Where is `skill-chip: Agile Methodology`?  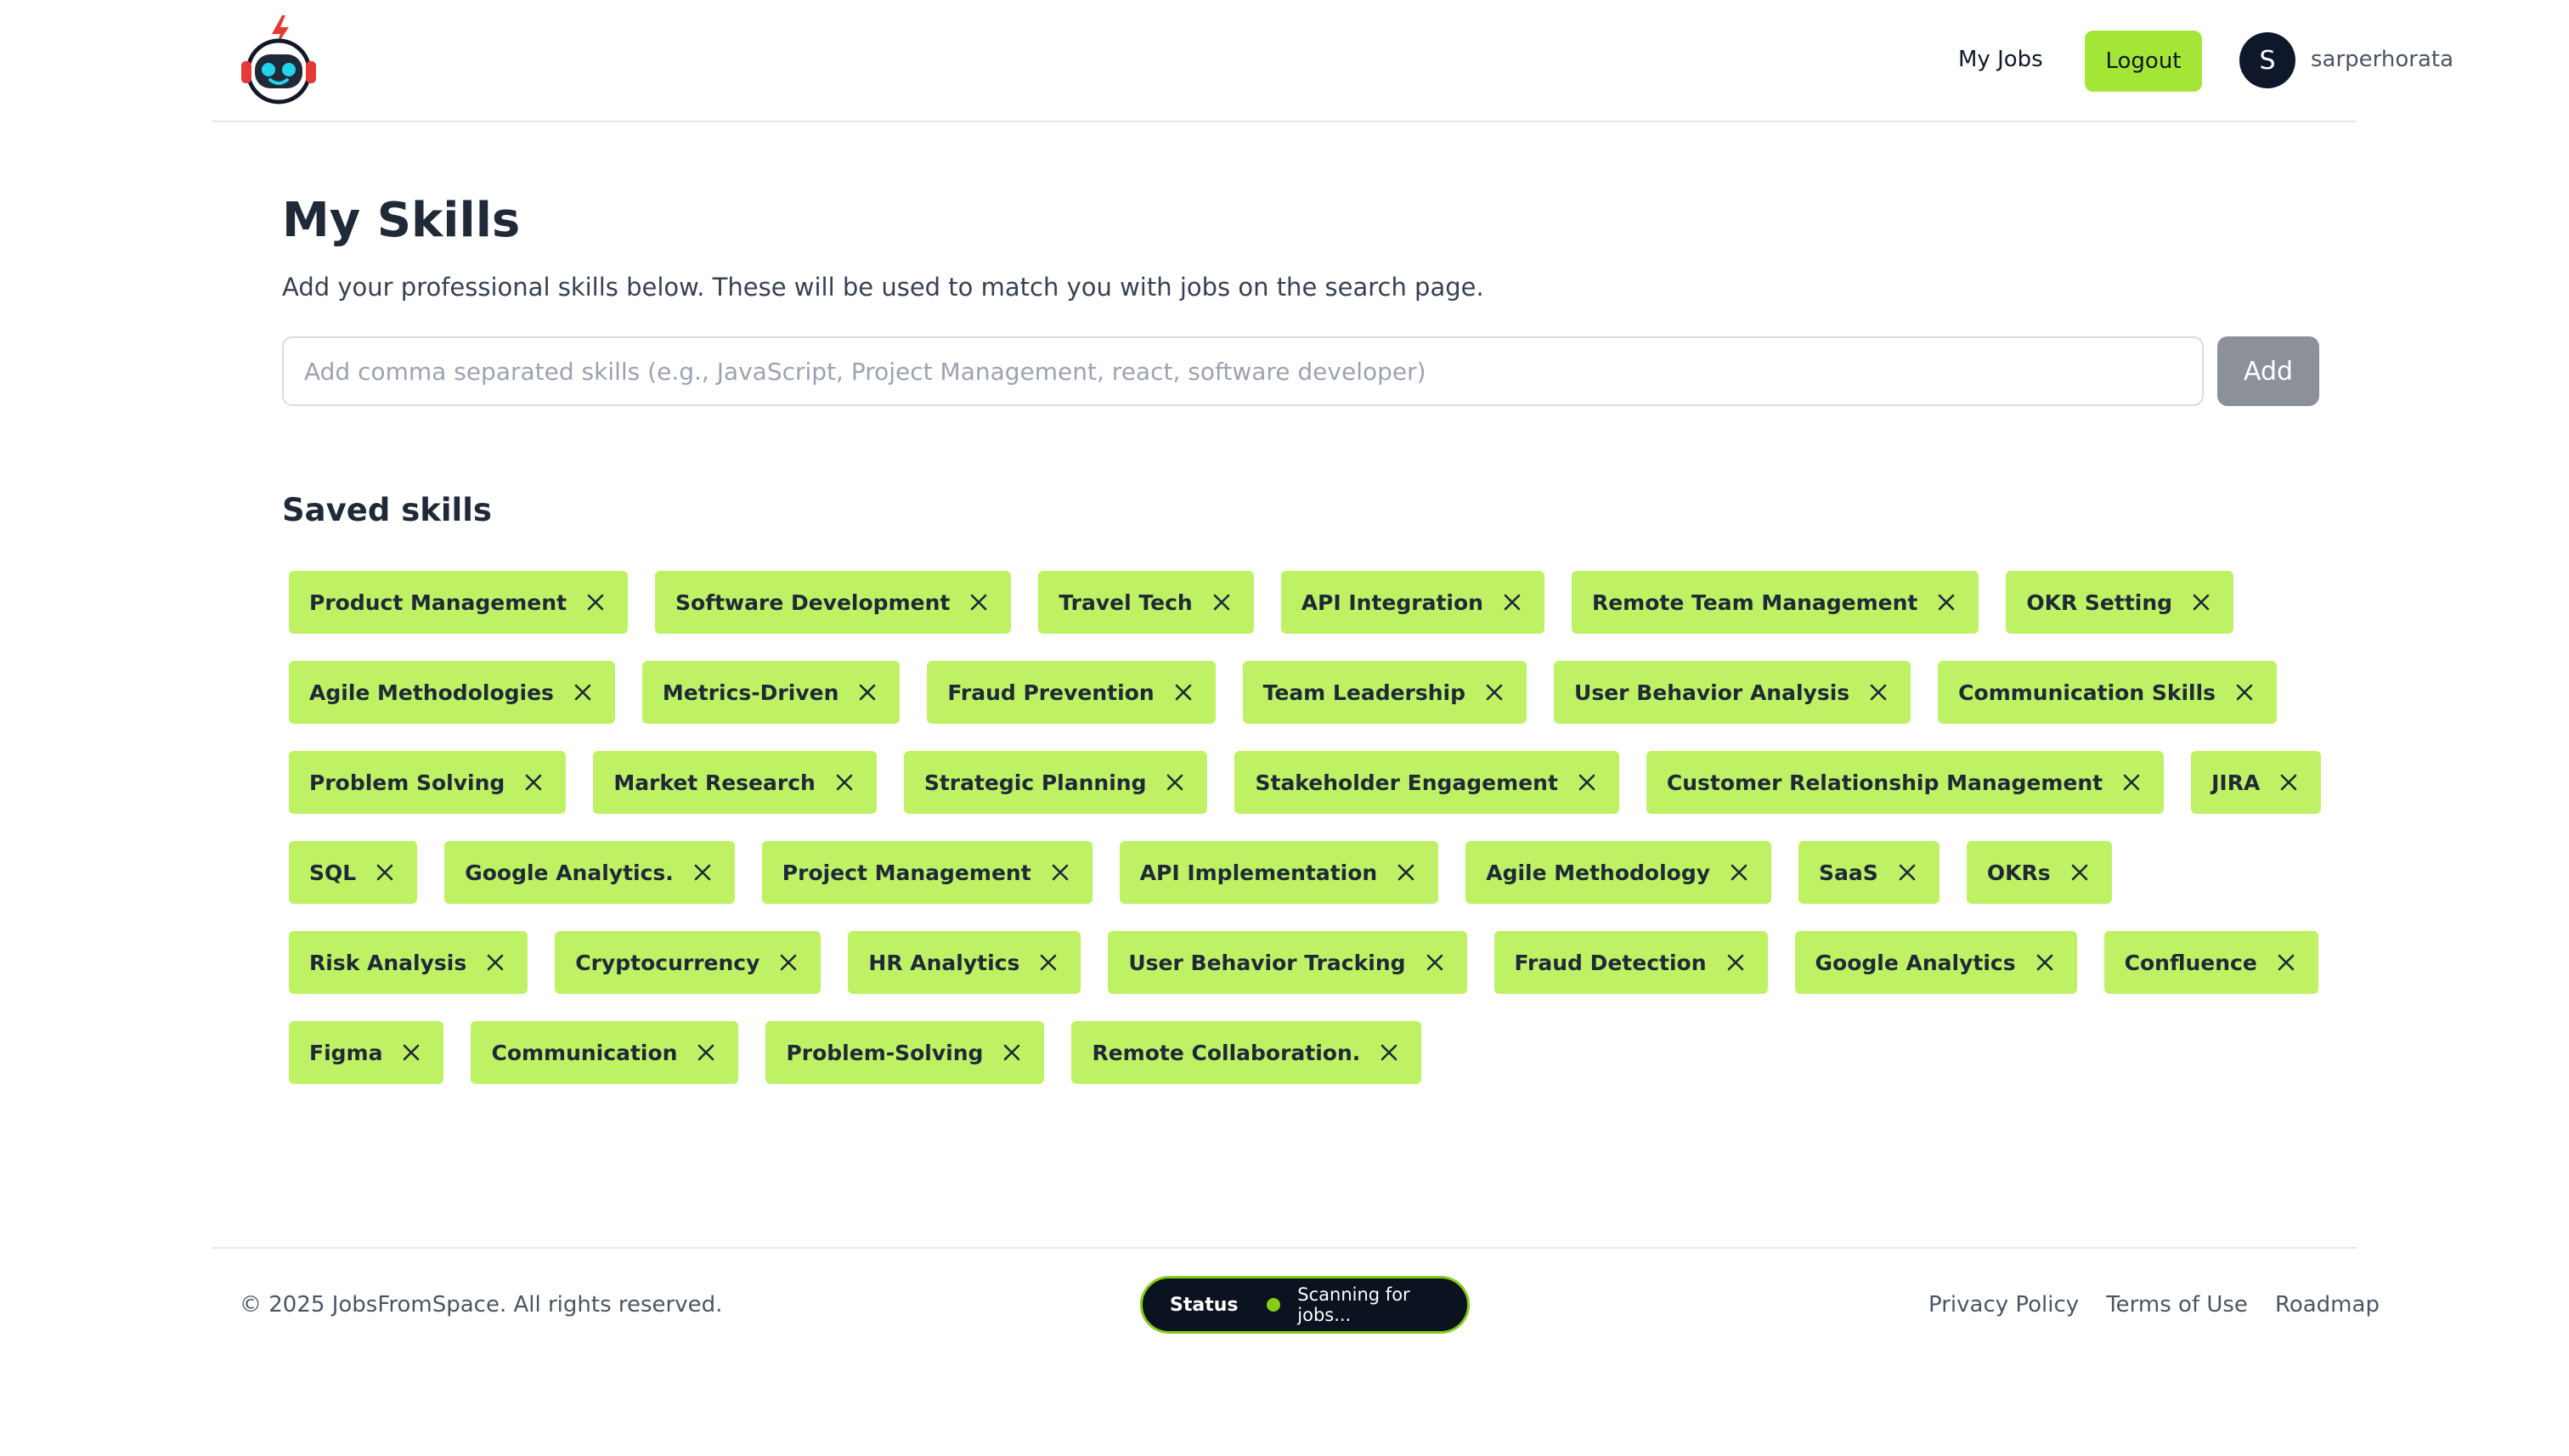 skill-chip: Agile Methodology is located at coordinates (1619, 873).